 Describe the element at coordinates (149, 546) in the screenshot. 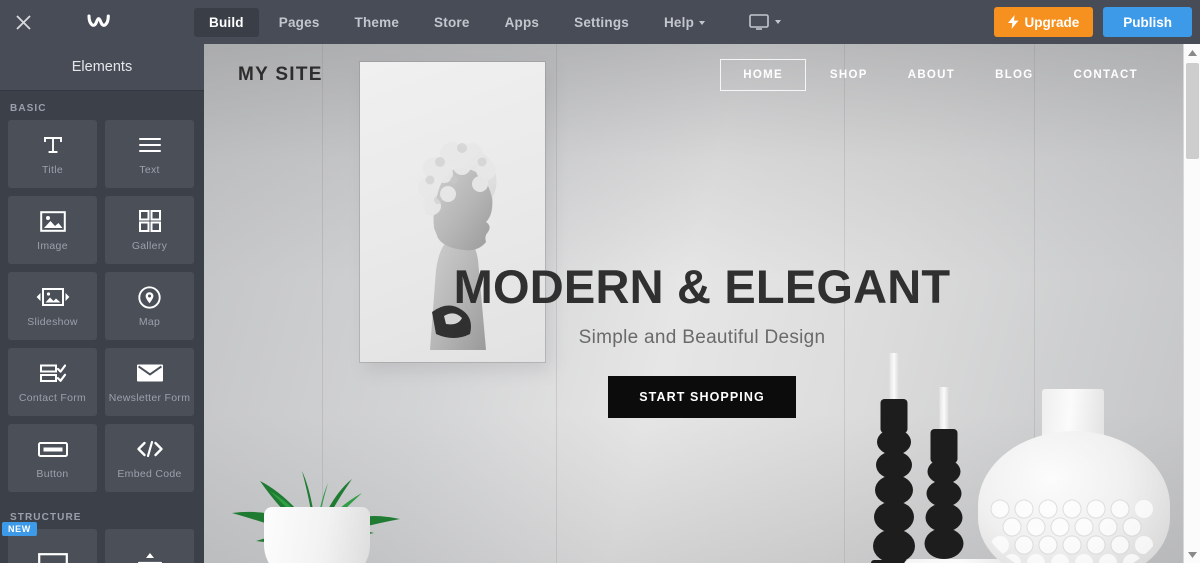

I see `element-tile-spacer` at that location.